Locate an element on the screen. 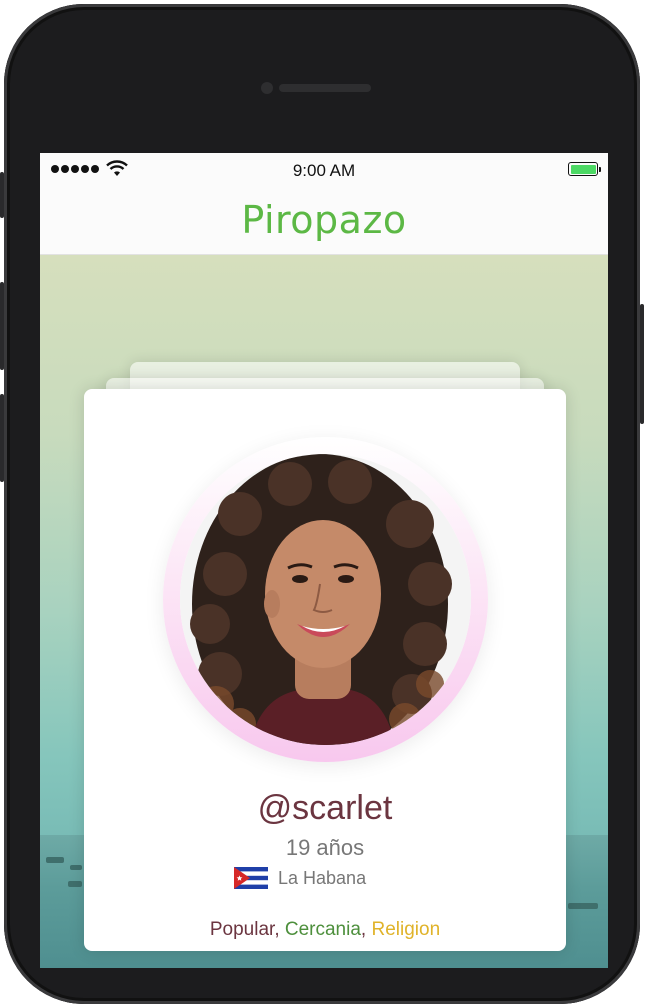 Image resolution: width=645 pixels, height=1004 pixels. profile-age: 19 años is located at coordinates (325, 847).